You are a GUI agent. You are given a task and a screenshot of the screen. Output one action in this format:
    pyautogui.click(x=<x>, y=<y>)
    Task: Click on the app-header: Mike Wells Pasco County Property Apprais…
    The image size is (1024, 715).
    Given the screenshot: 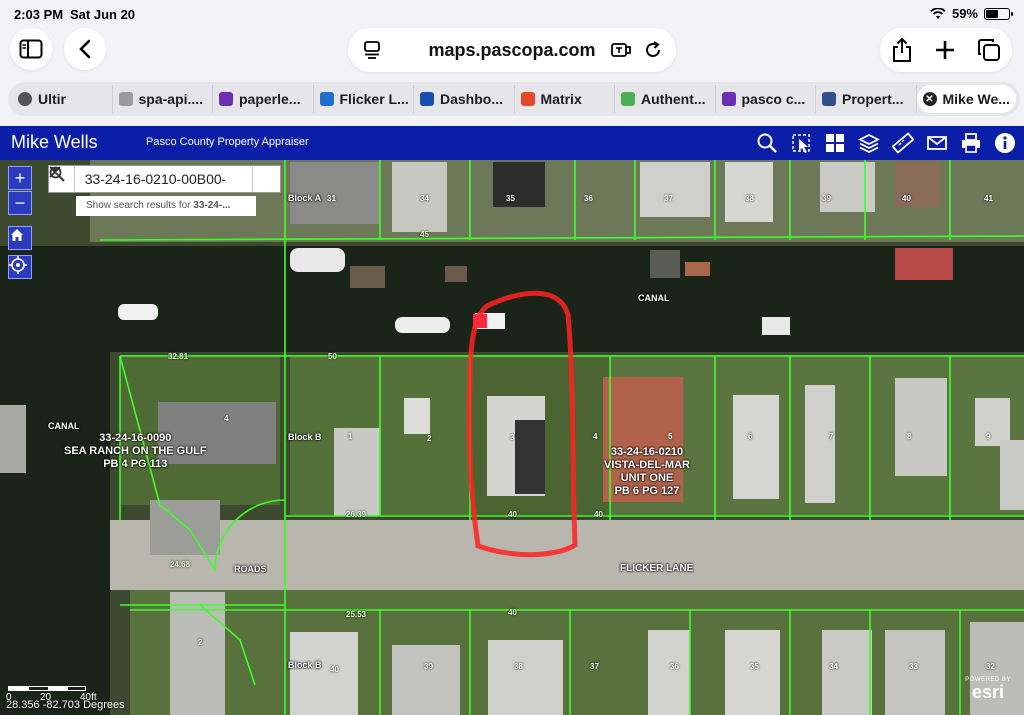 What is the action you would take?
    pyautogui.click(x=512, y=143)
    